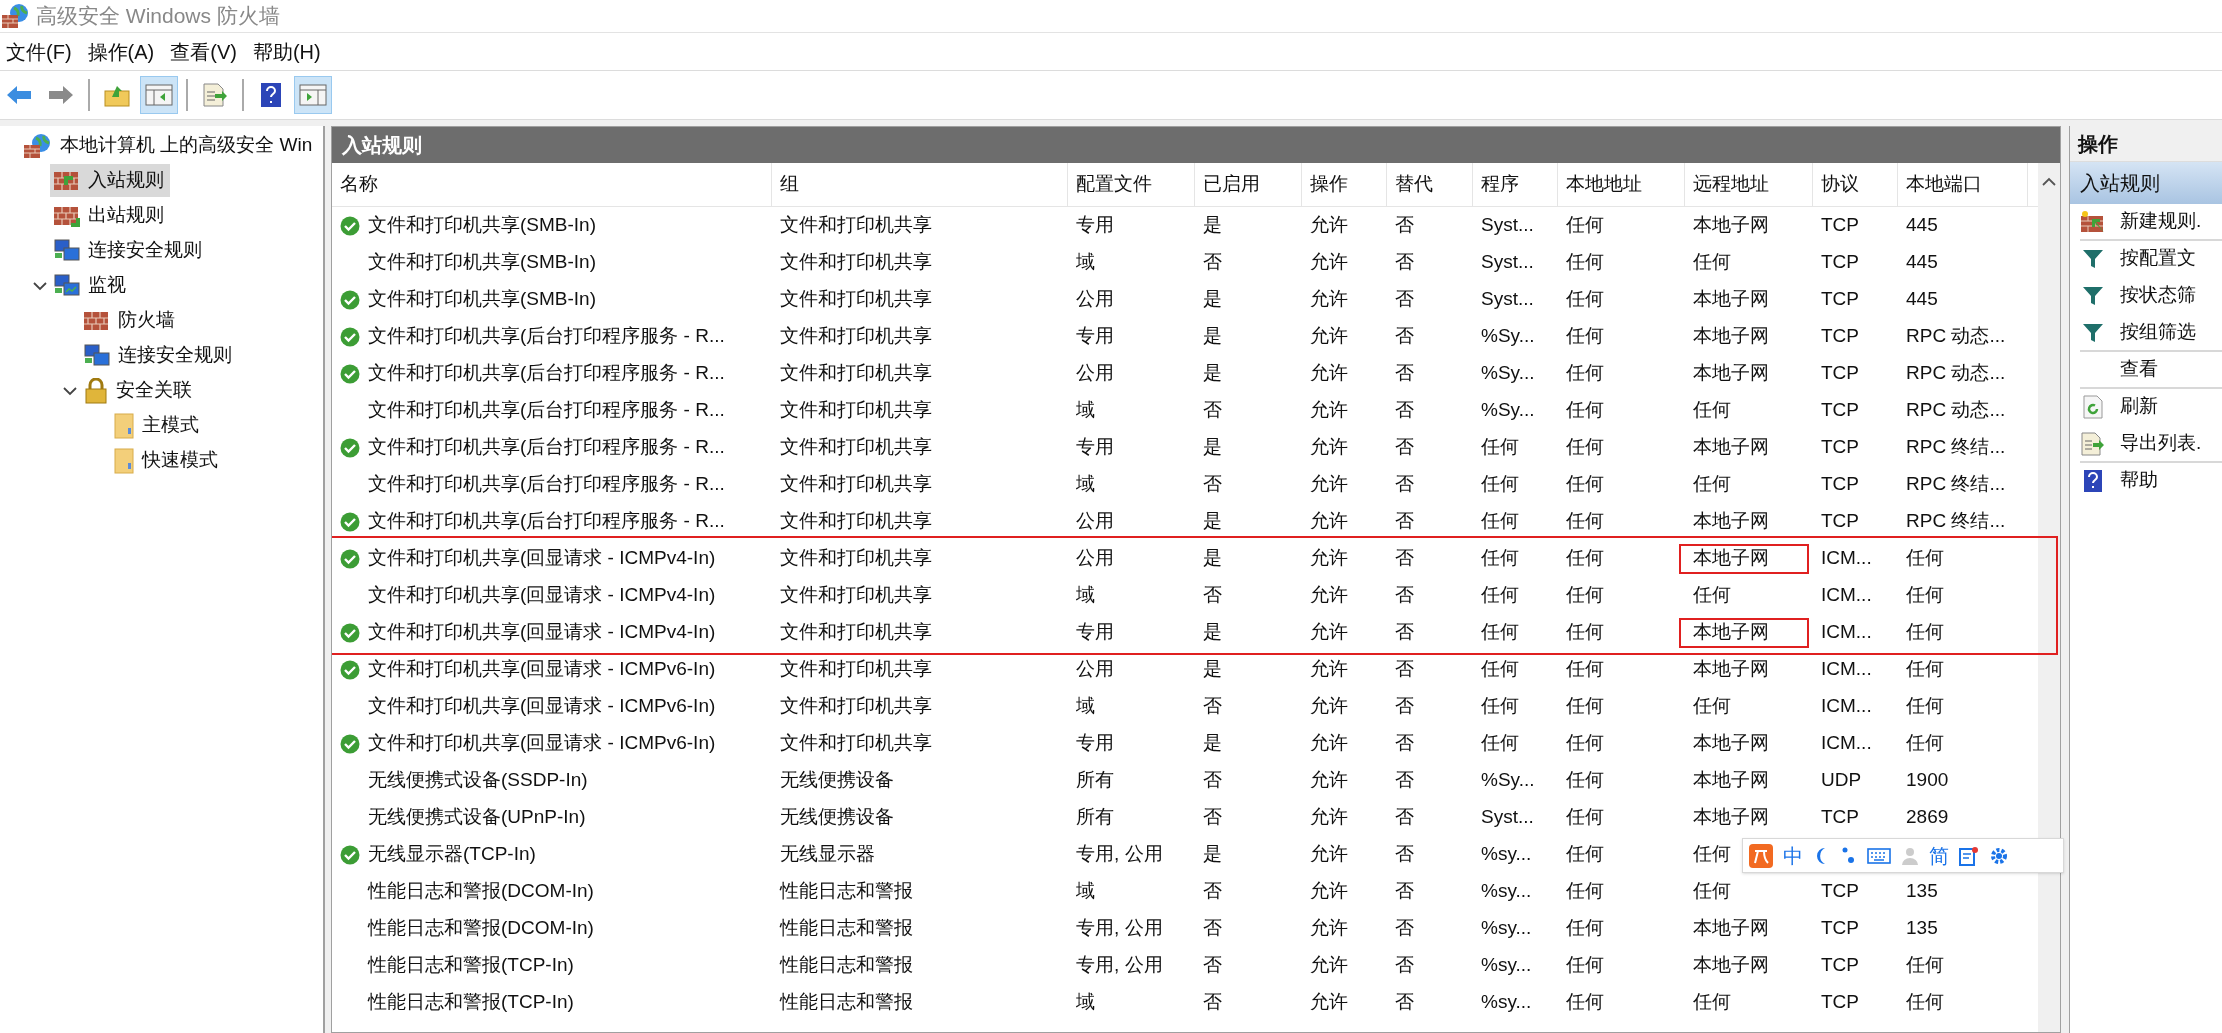  Describe the element at coordinates (1749, 184) in the screenshot. I see `column-header: 远程地址` at that location.